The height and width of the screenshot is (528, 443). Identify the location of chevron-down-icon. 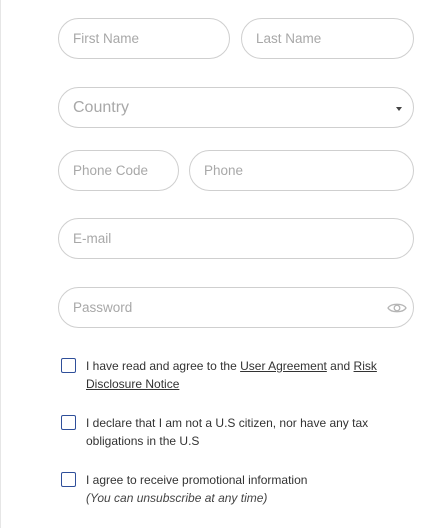
(399, 108).